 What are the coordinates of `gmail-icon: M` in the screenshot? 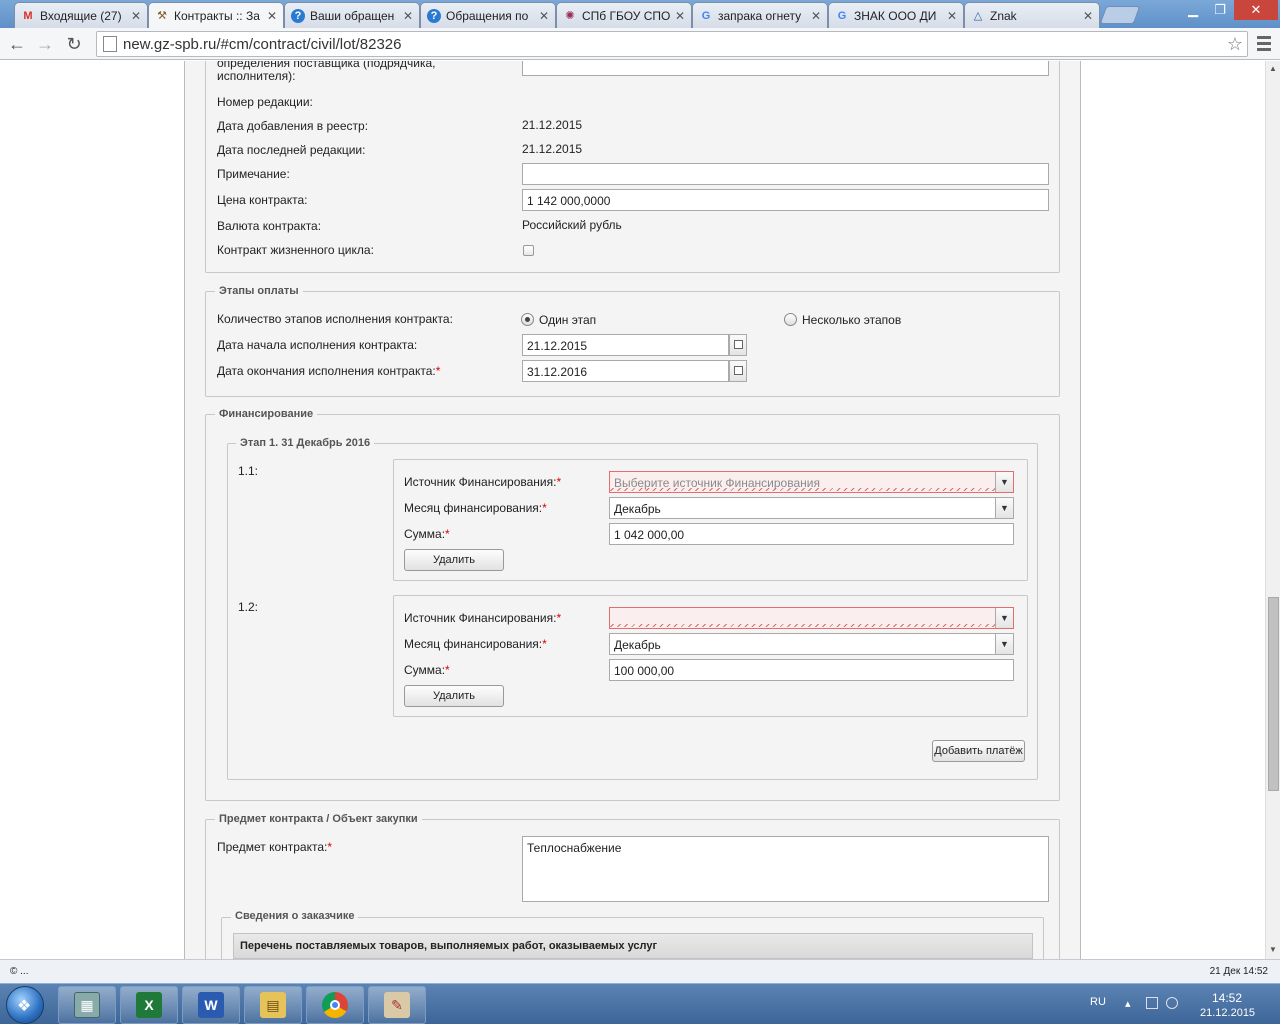 It's located at (28, 15).